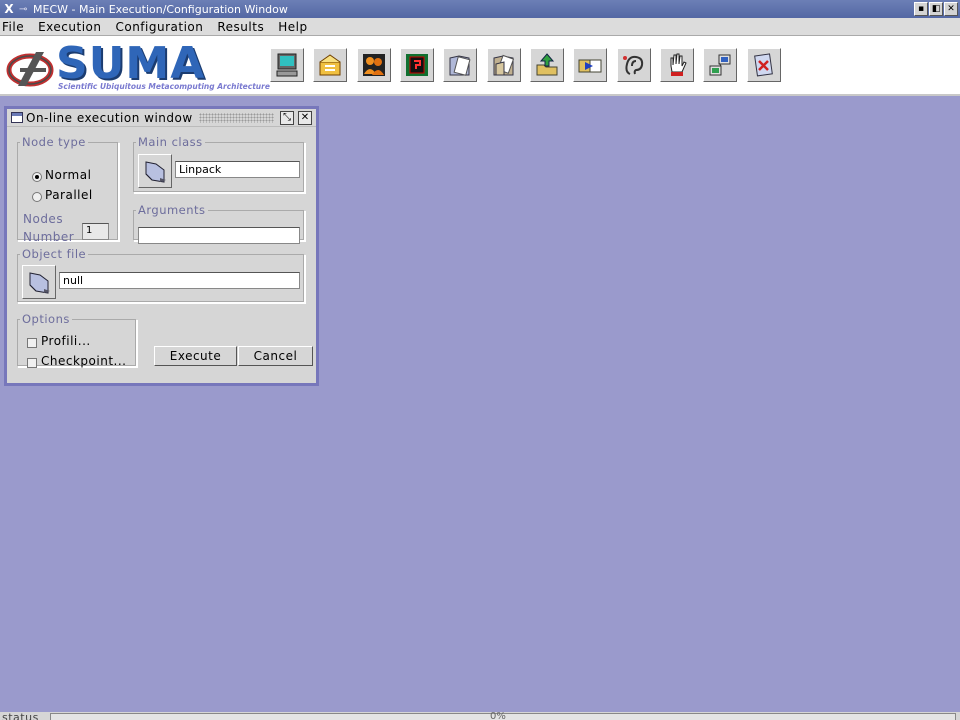  What do you see at coordinates (179, 280) in the screenshot?
I see `object-file-input: null` at bounding box center [179, 280].